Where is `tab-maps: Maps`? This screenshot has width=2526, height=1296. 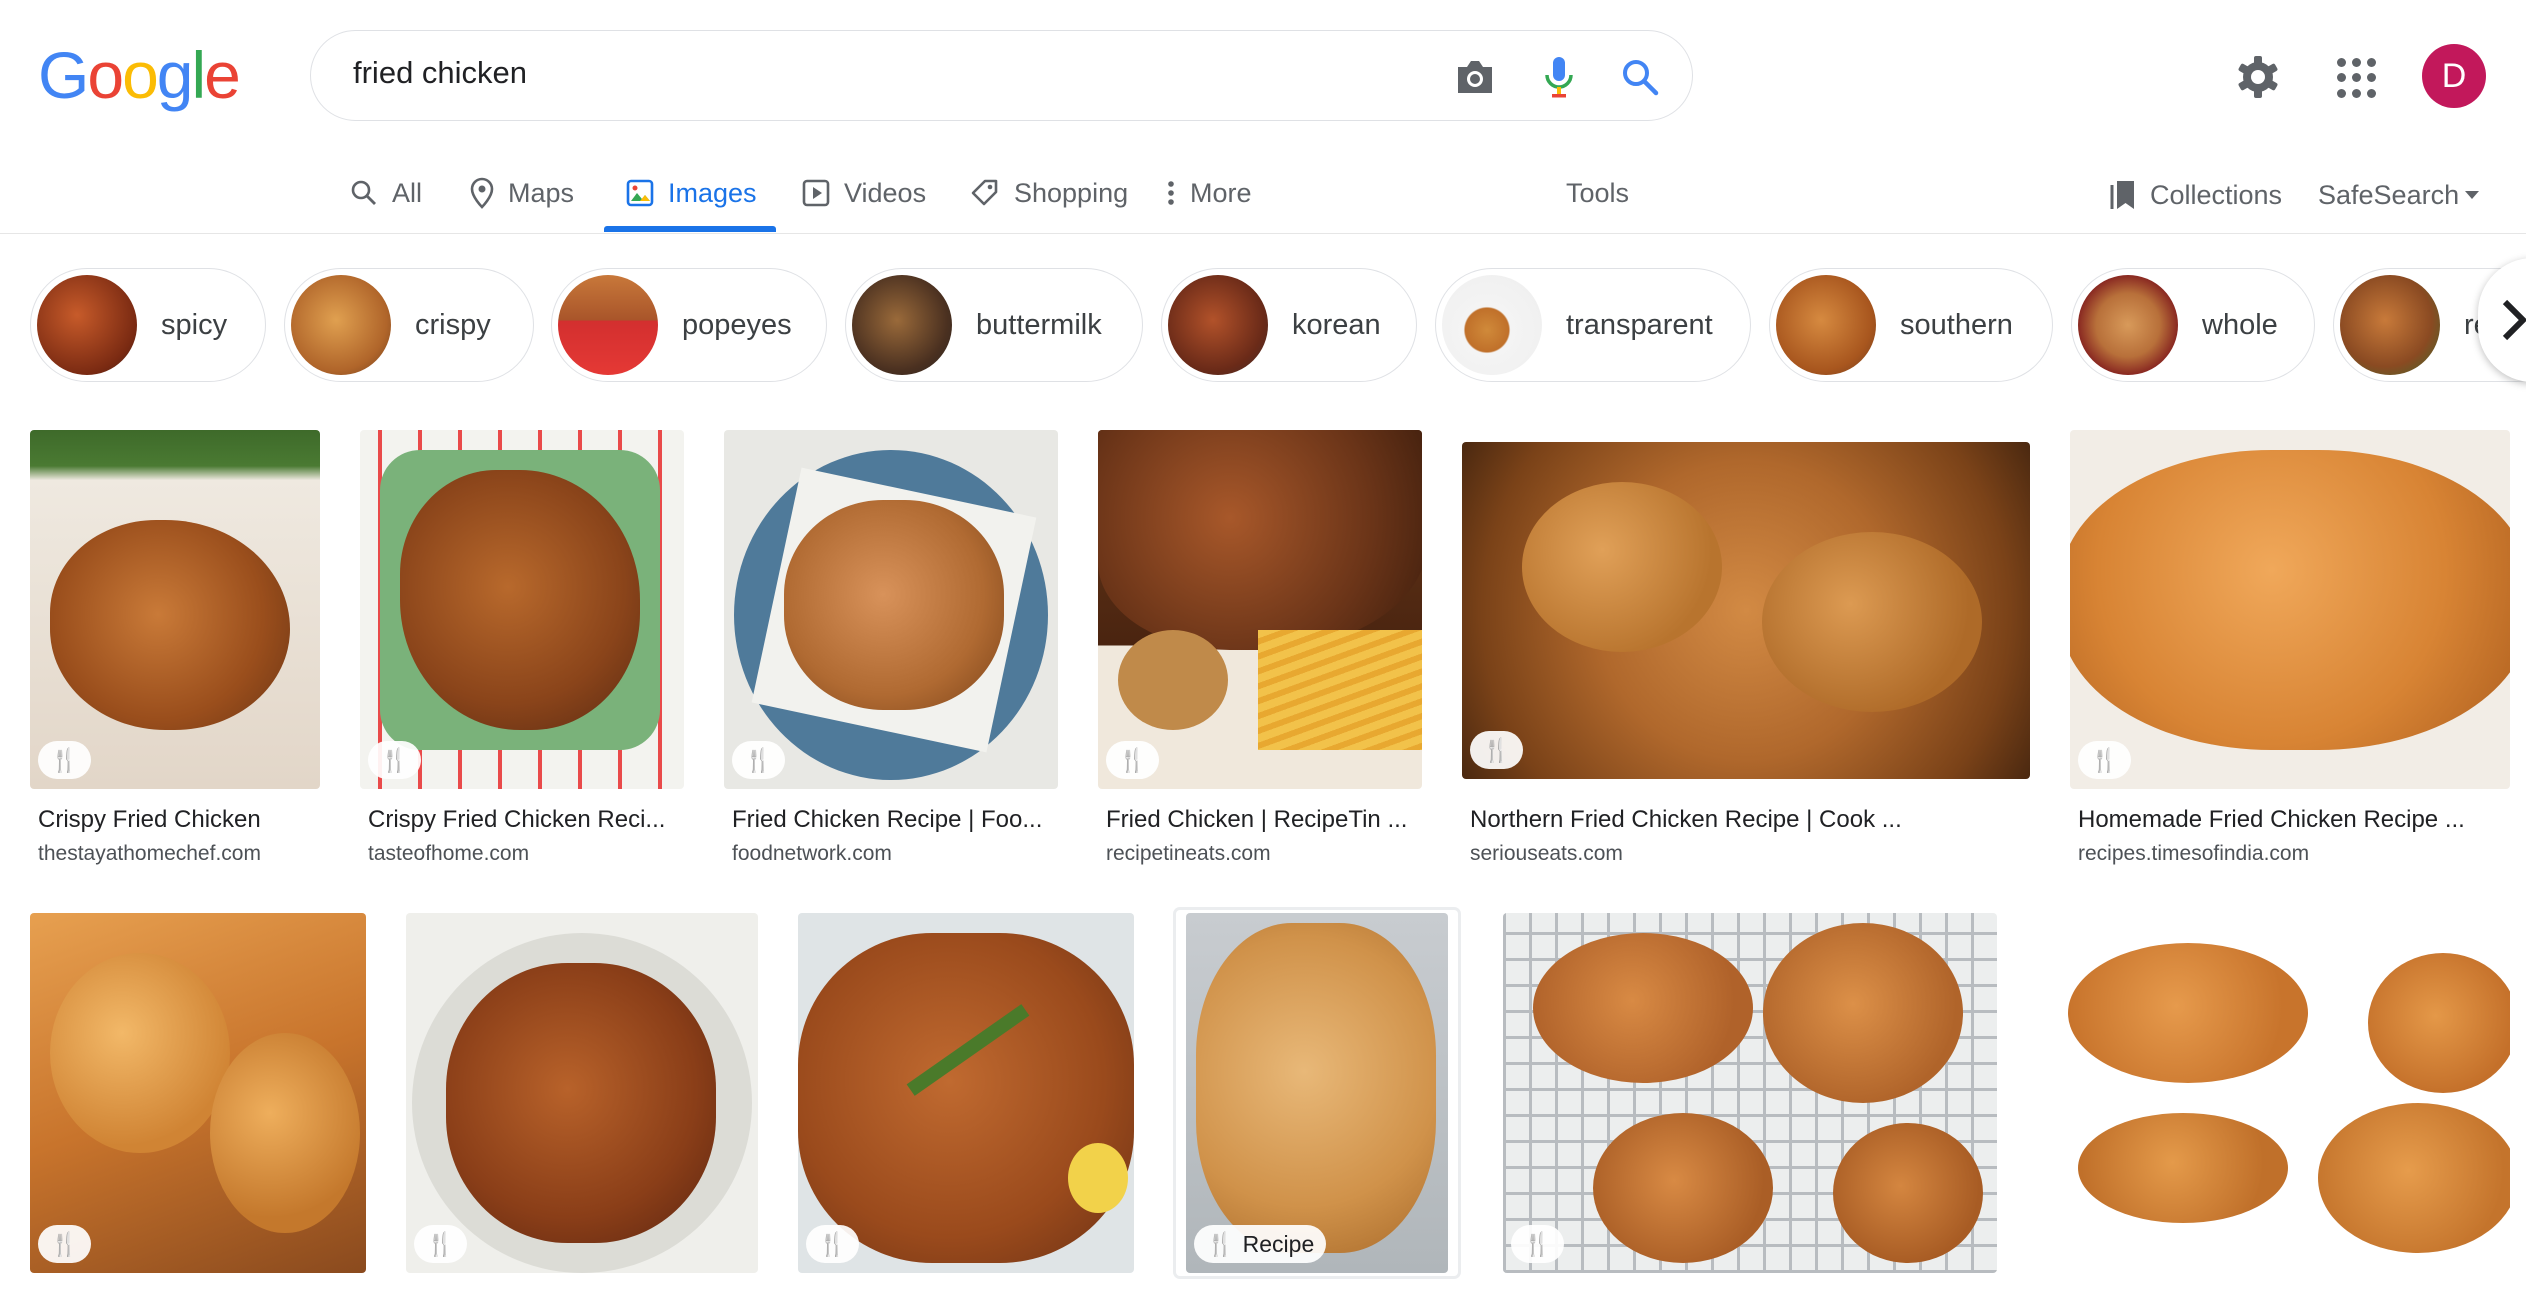 tab-maps: Maps is located at coordinates (522, 193).